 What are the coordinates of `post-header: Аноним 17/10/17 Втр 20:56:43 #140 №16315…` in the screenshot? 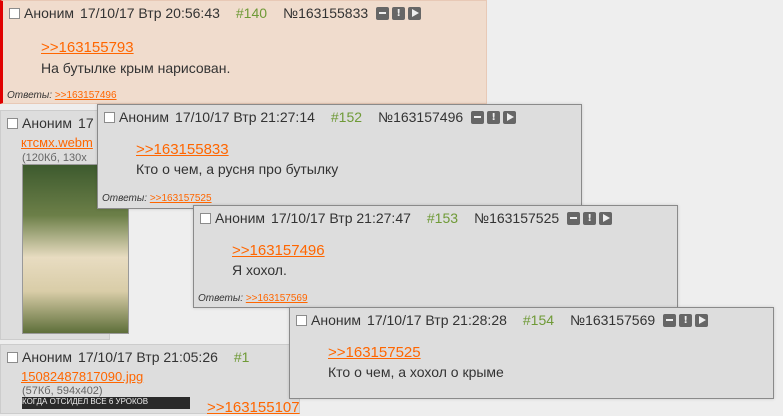 It's located at (244, 13).